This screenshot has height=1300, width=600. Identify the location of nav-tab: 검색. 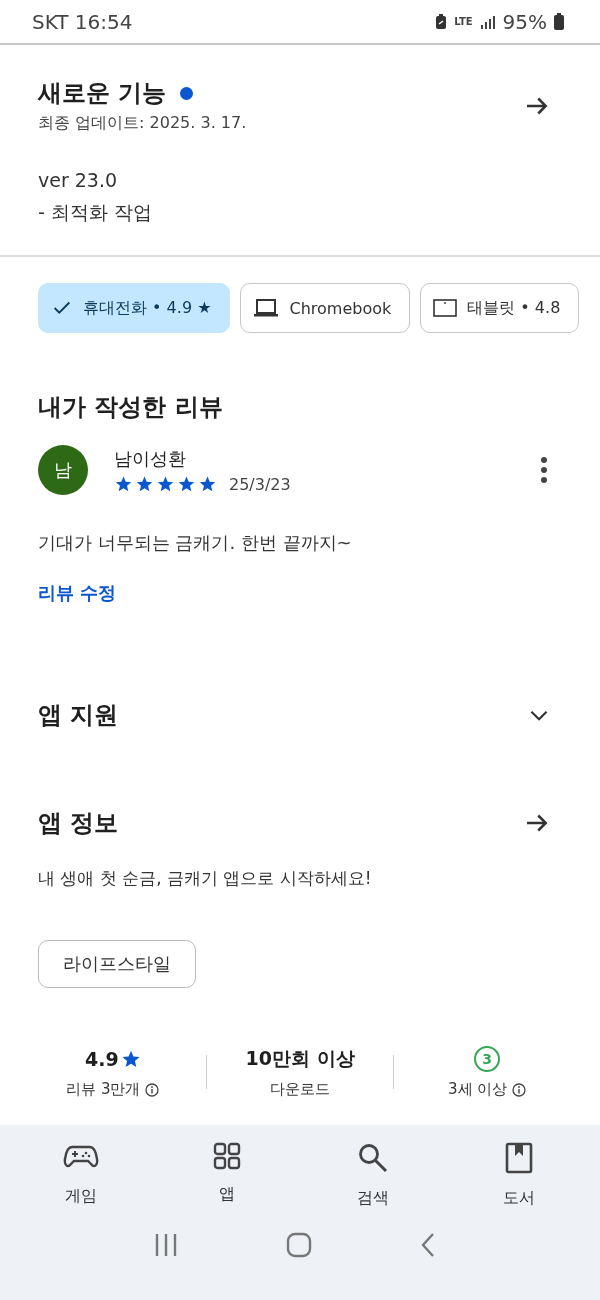
(373, 1175).